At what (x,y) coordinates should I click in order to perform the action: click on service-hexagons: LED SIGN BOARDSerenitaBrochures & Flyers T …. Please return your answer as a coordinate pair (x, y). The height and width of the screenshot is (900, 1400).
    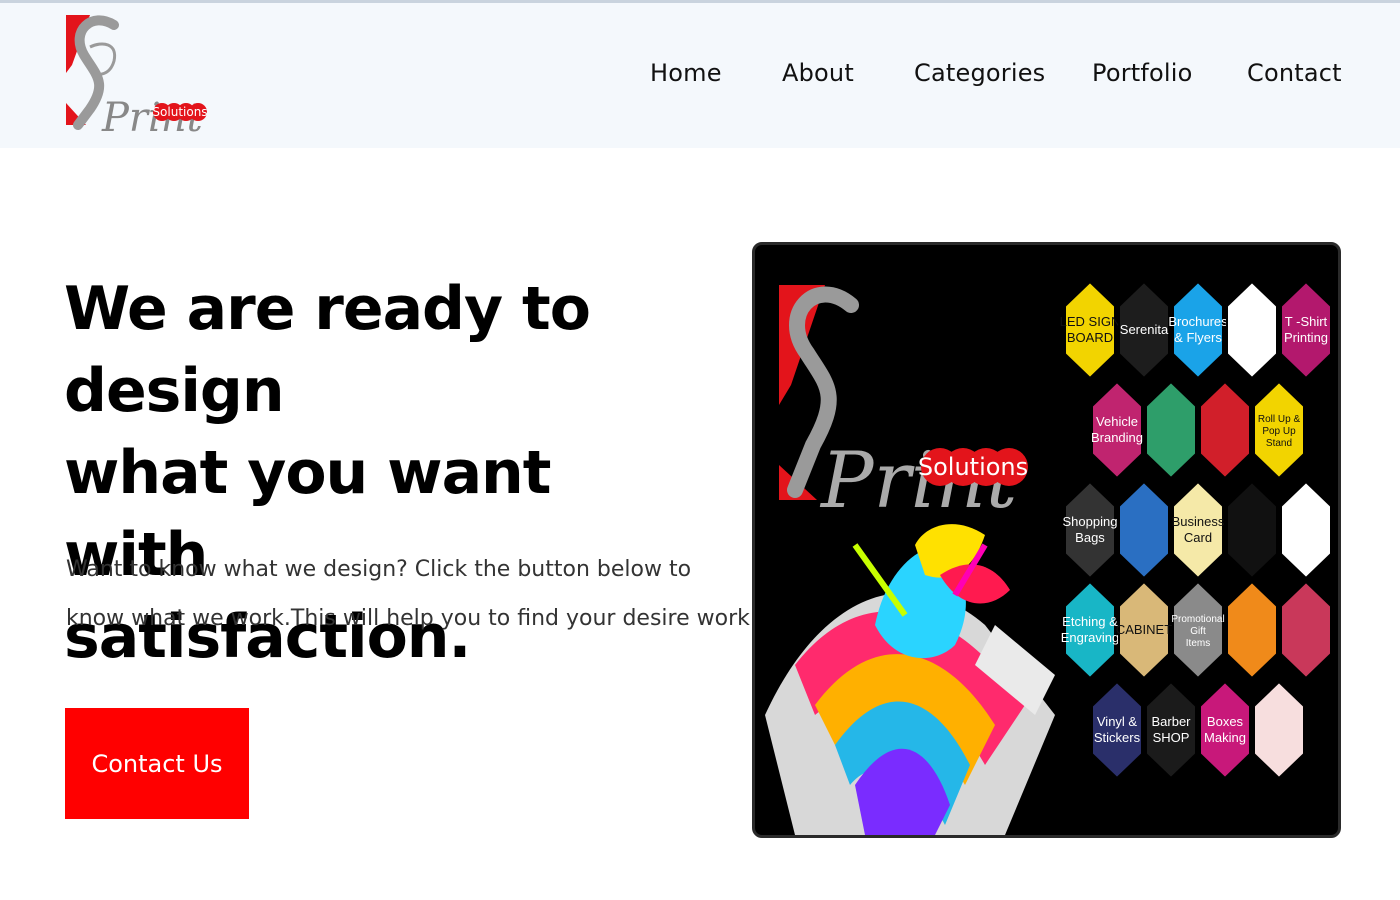
    Looking at the image, I should click on (1196, 530).